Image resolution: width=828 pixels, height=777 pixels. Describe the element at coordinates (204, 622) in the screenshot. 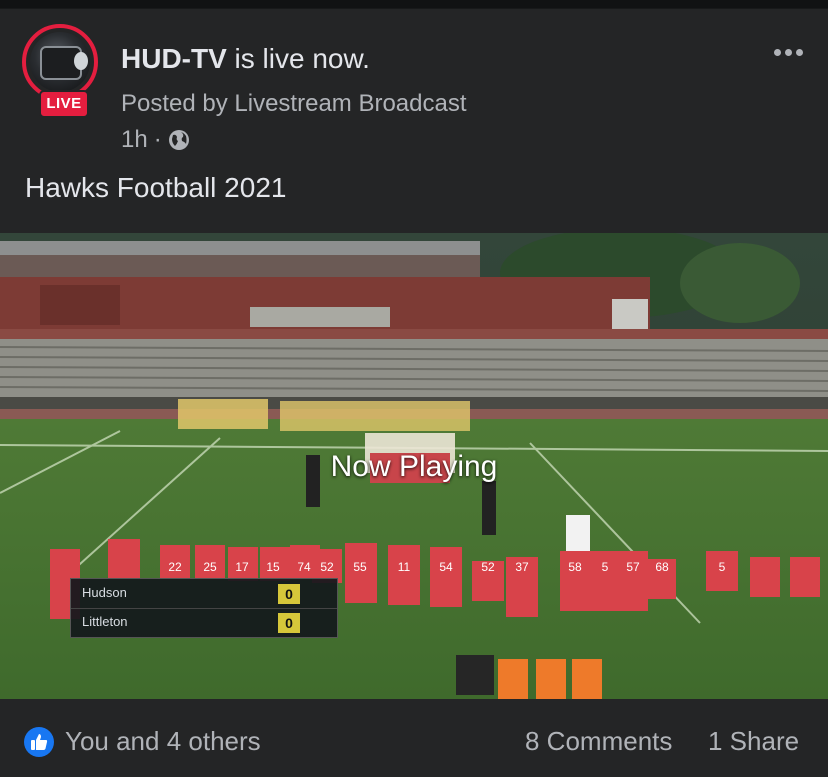

I see `scoreboard-row: Littleton 0` at that location.